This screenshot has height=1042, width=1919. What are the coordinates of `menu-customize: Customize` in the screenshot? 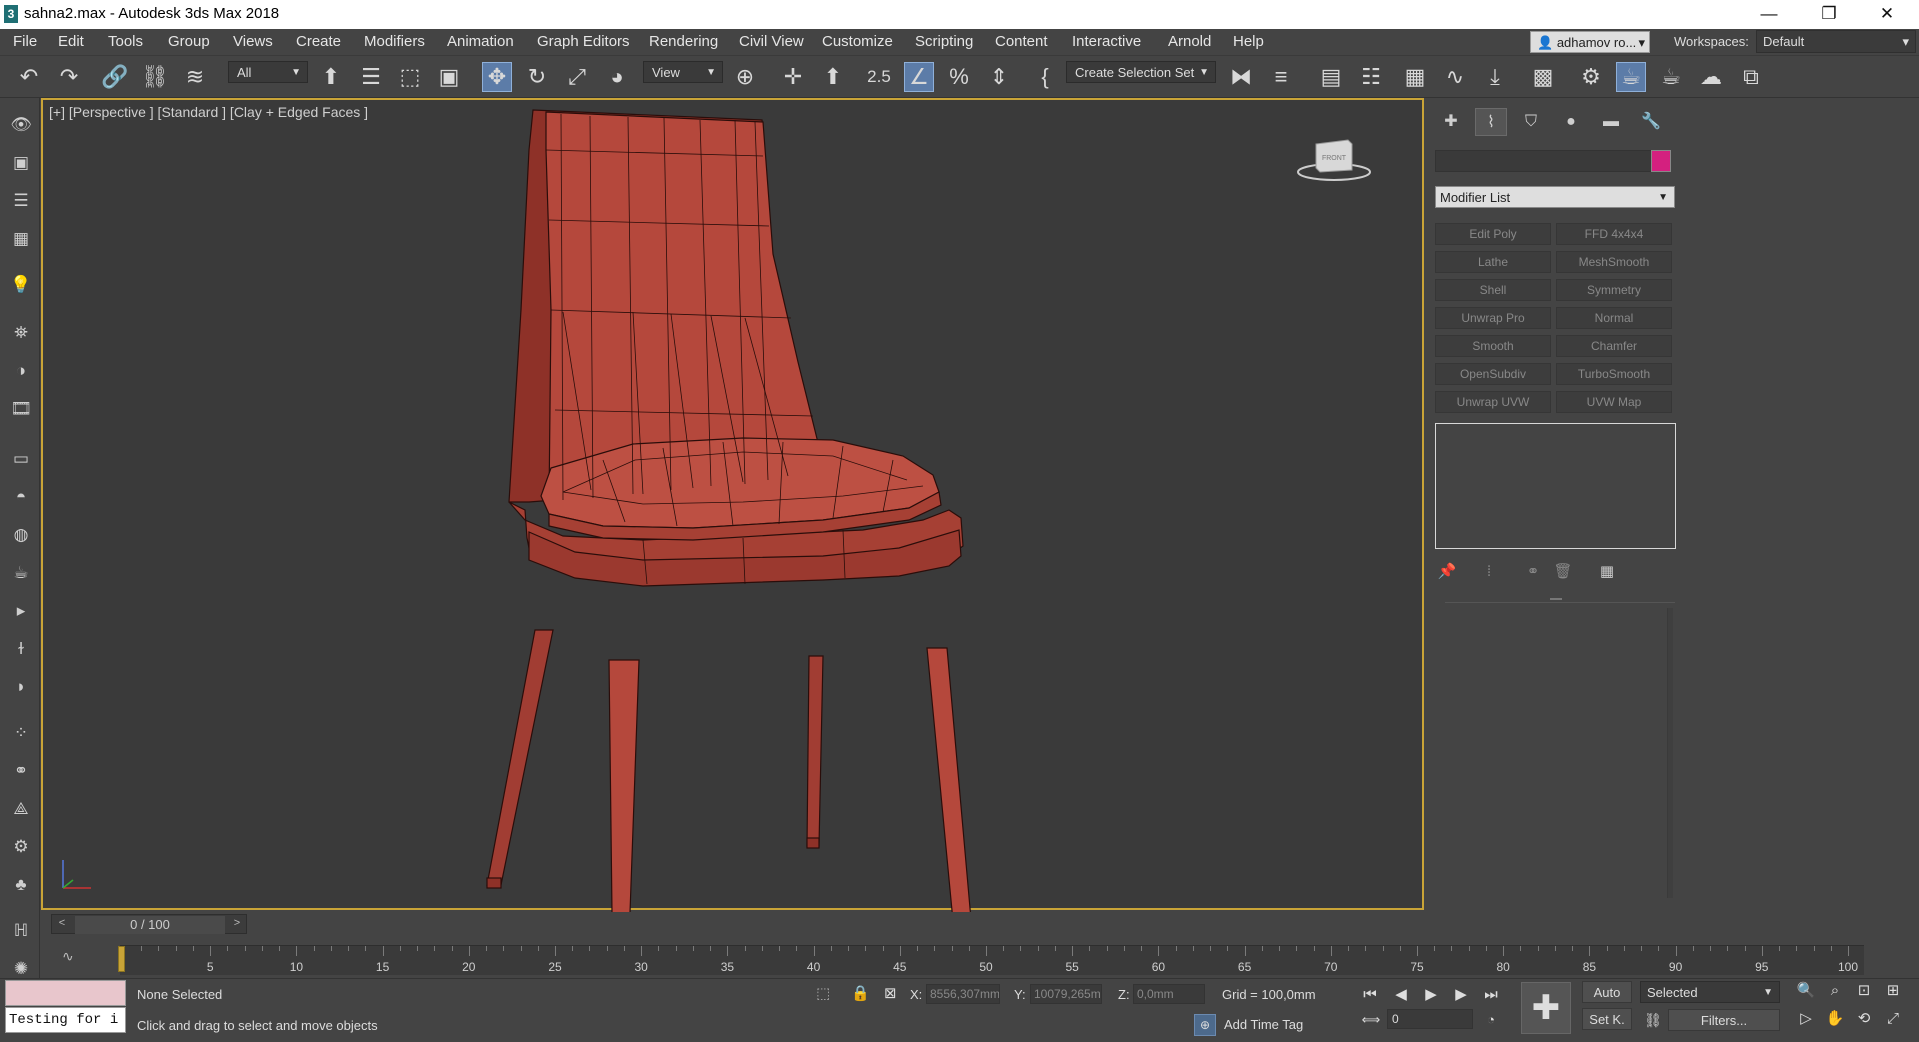 It's located at (857, 41).